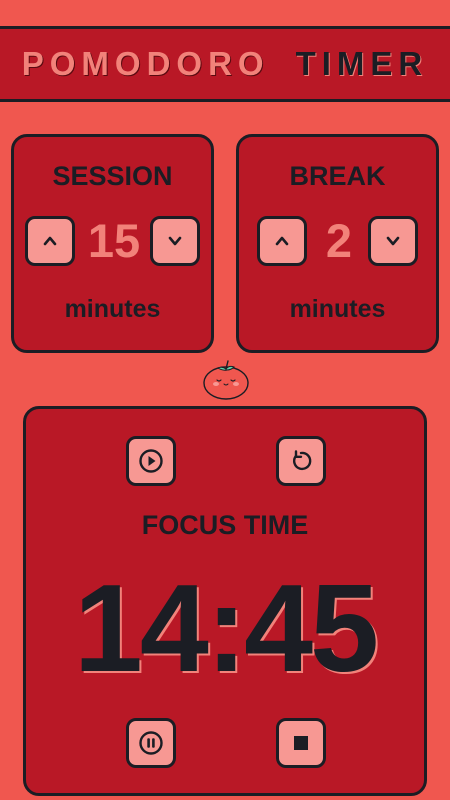 This screenshot has width=450, height=800. Describe the element at coordinates (112, 176) in the screenshot. I see `session-title: SESSION` at that location.